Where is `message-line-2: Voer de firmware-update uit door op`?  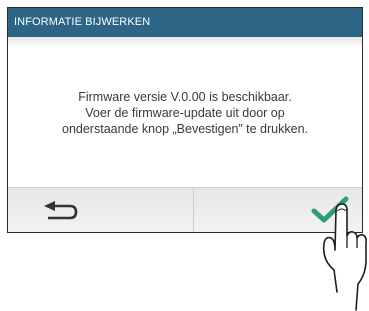
message-line-2: Voer de firmware-update uit door op is located at coordinates (185, 113).